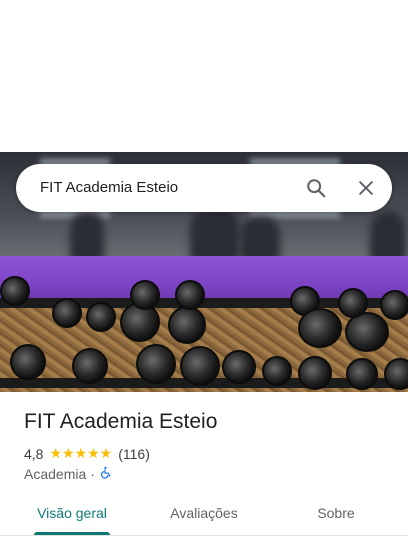  What do you see at coordinates (316, 188) in the screenshot?
I see `search-icon` at bounding box center [316, 188].